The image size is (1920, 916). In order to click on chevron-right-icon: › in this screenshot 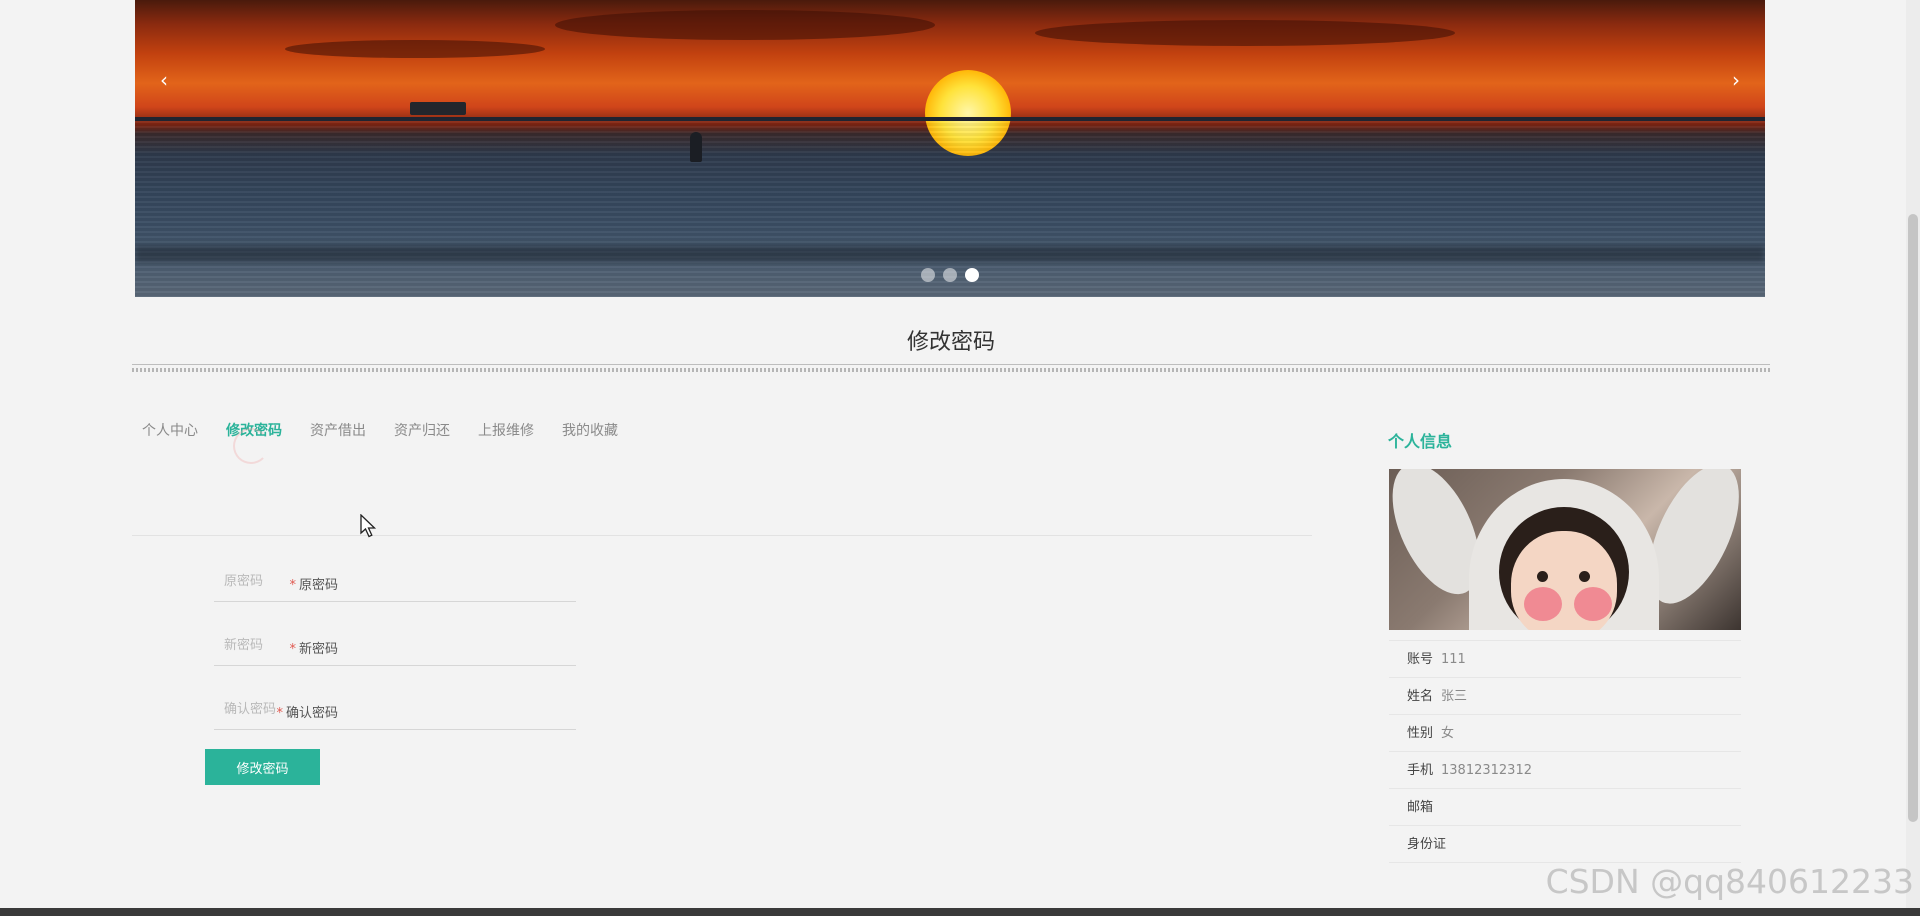, I will do `click(1736, 80)`.